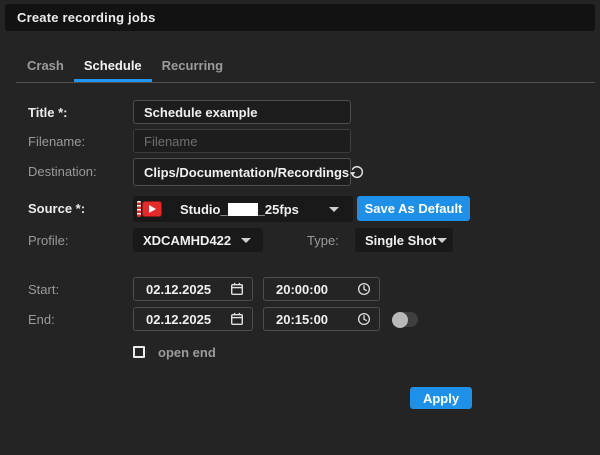 The height and width of the screenshot is (455, 600). Describe the element at coordinates (323, 240) in the screenshot. I see `type-label: Type:` at that location.